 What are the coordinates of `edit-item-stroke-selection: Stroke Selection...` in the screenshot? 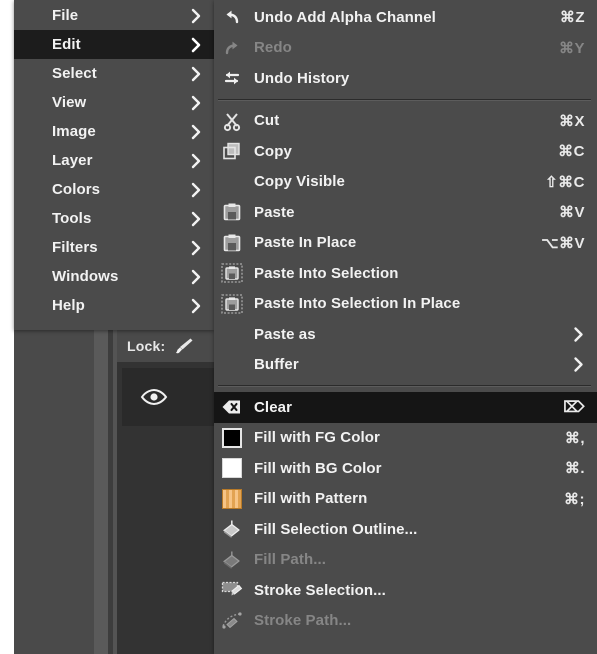 It's located at (405, 590).